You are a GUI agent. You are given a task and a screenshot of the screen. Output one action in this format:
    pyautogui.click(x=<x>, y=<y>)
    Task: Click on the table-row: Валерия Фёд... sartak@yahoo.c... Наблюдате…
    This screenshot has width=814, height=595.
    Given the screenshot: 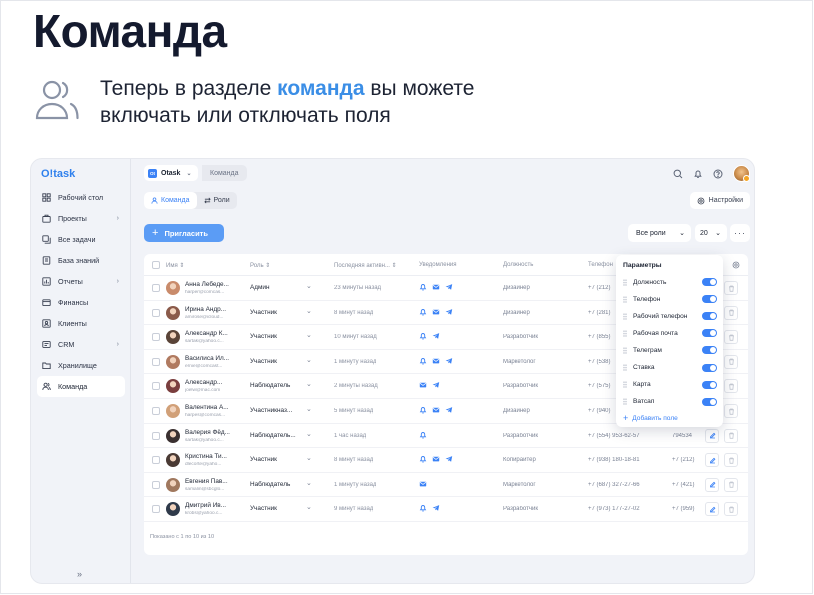 What is the action you would take?
    pyautogui.click(x=446, y=436)
    